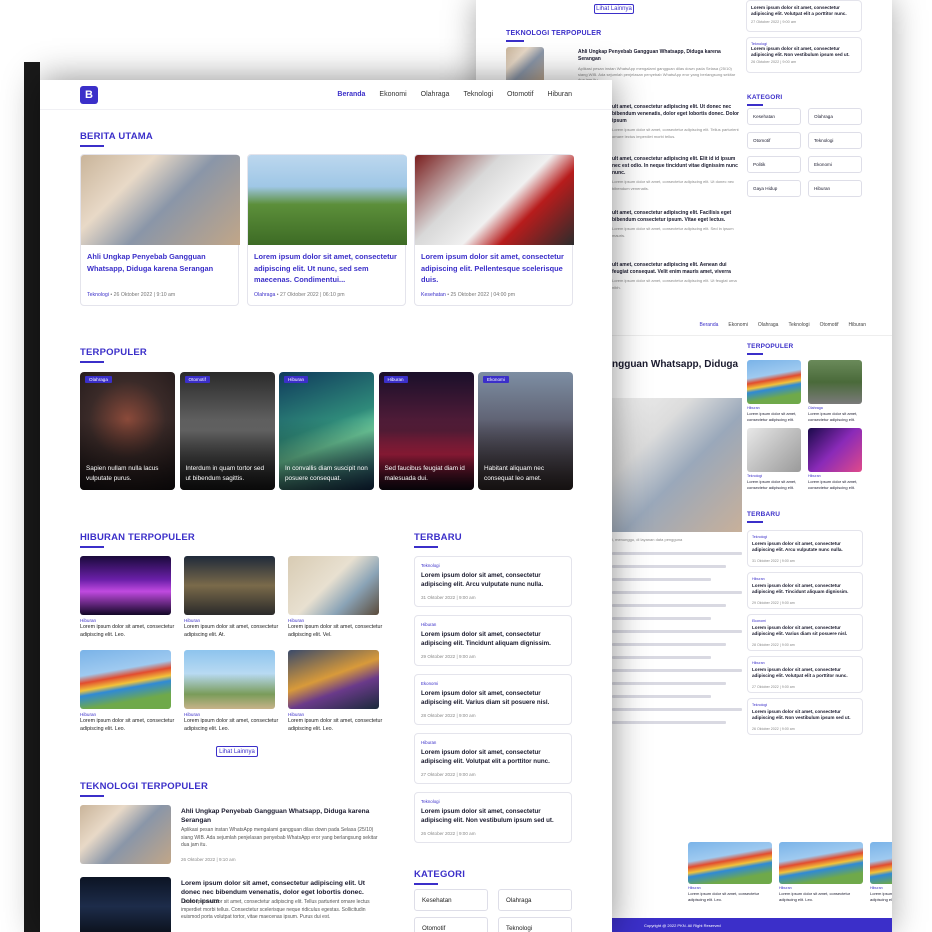  What do you see at coordinates (768, 325) in the screenshot?
I see `back-nav-item-olahraga: Olahraga` at bounding box center [768, 325].